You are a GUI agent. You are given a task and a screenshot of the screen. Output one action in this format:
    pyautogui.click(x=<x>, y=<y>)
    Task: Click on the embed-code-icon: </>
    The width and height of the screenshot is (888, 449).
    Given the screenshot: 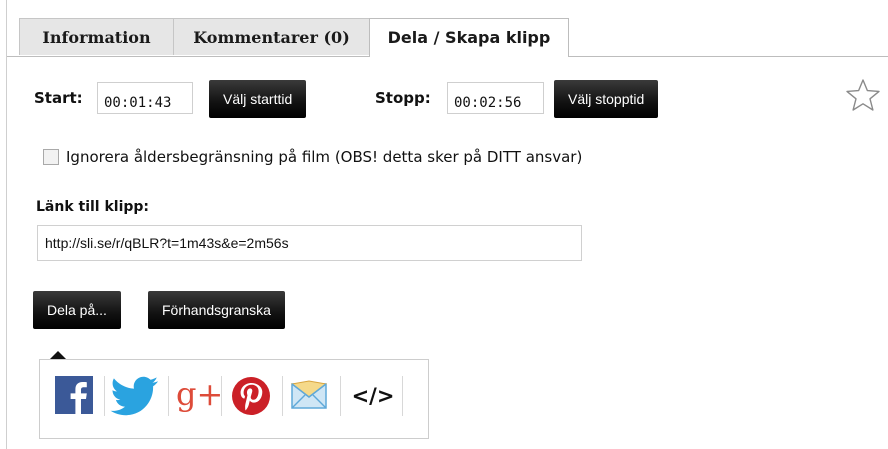 What is the action you would take?
    pyautogui.click(x=373, y=396)
    